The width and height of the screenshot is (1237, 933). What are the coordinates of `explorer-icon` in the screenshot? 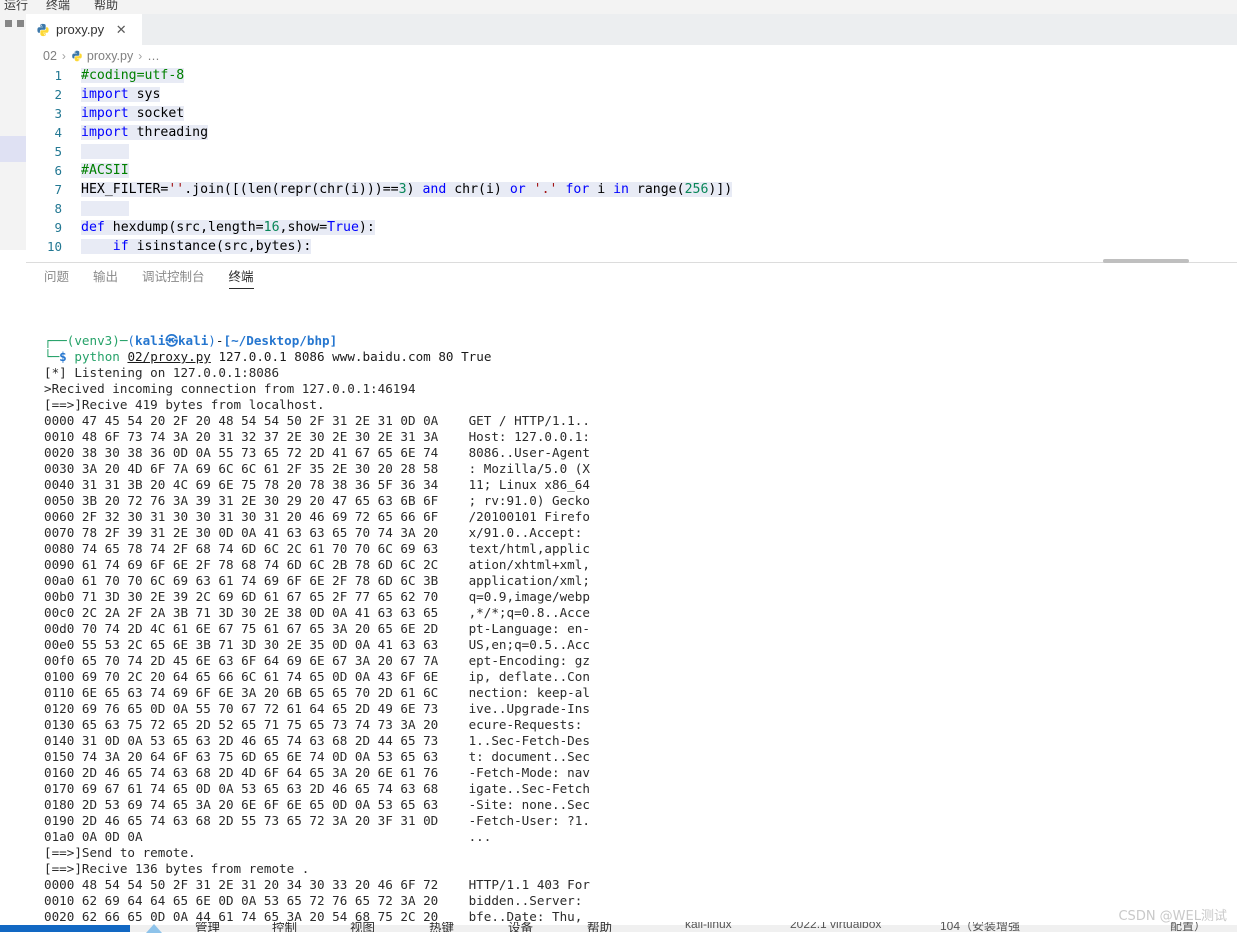 It's located at (13, 149).